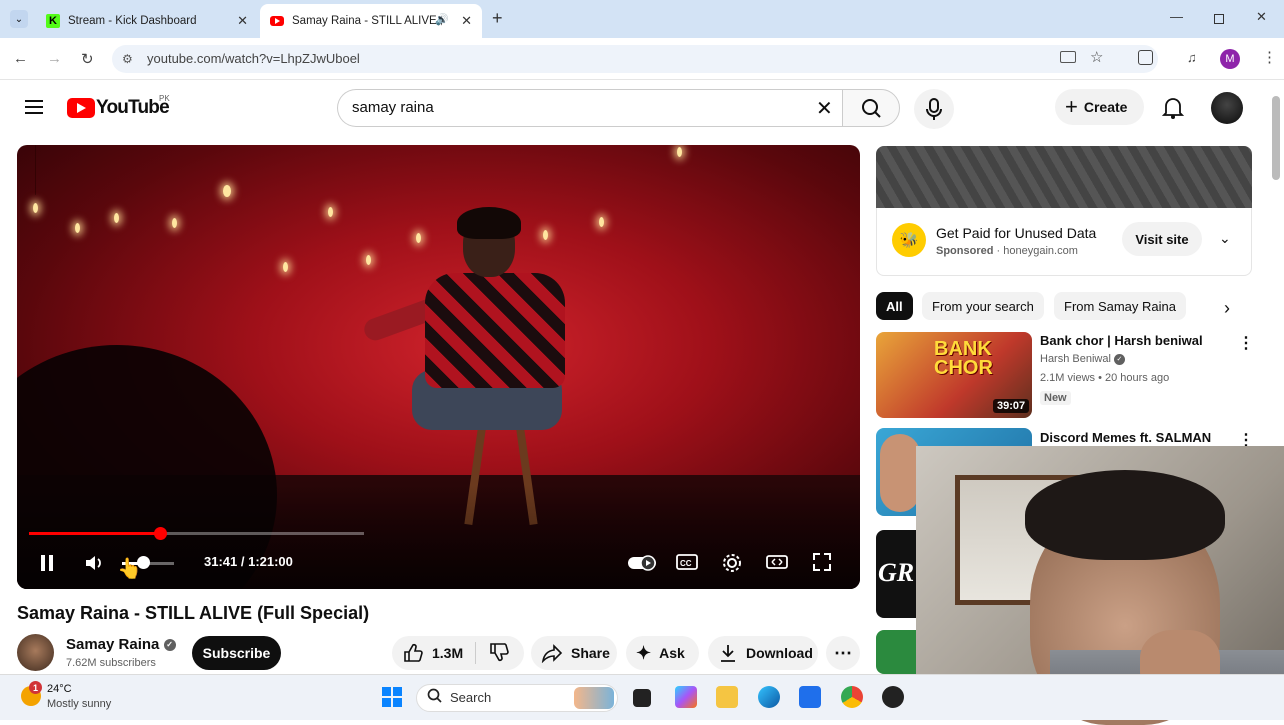 This screenshot has width=1284, height=725. I want to click on ask-label: Ask, so click(672, 653).